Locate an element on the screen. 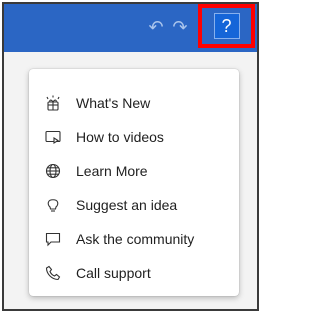 The image size is (320, 315). chat-icon is located at coordinates (53, 239).